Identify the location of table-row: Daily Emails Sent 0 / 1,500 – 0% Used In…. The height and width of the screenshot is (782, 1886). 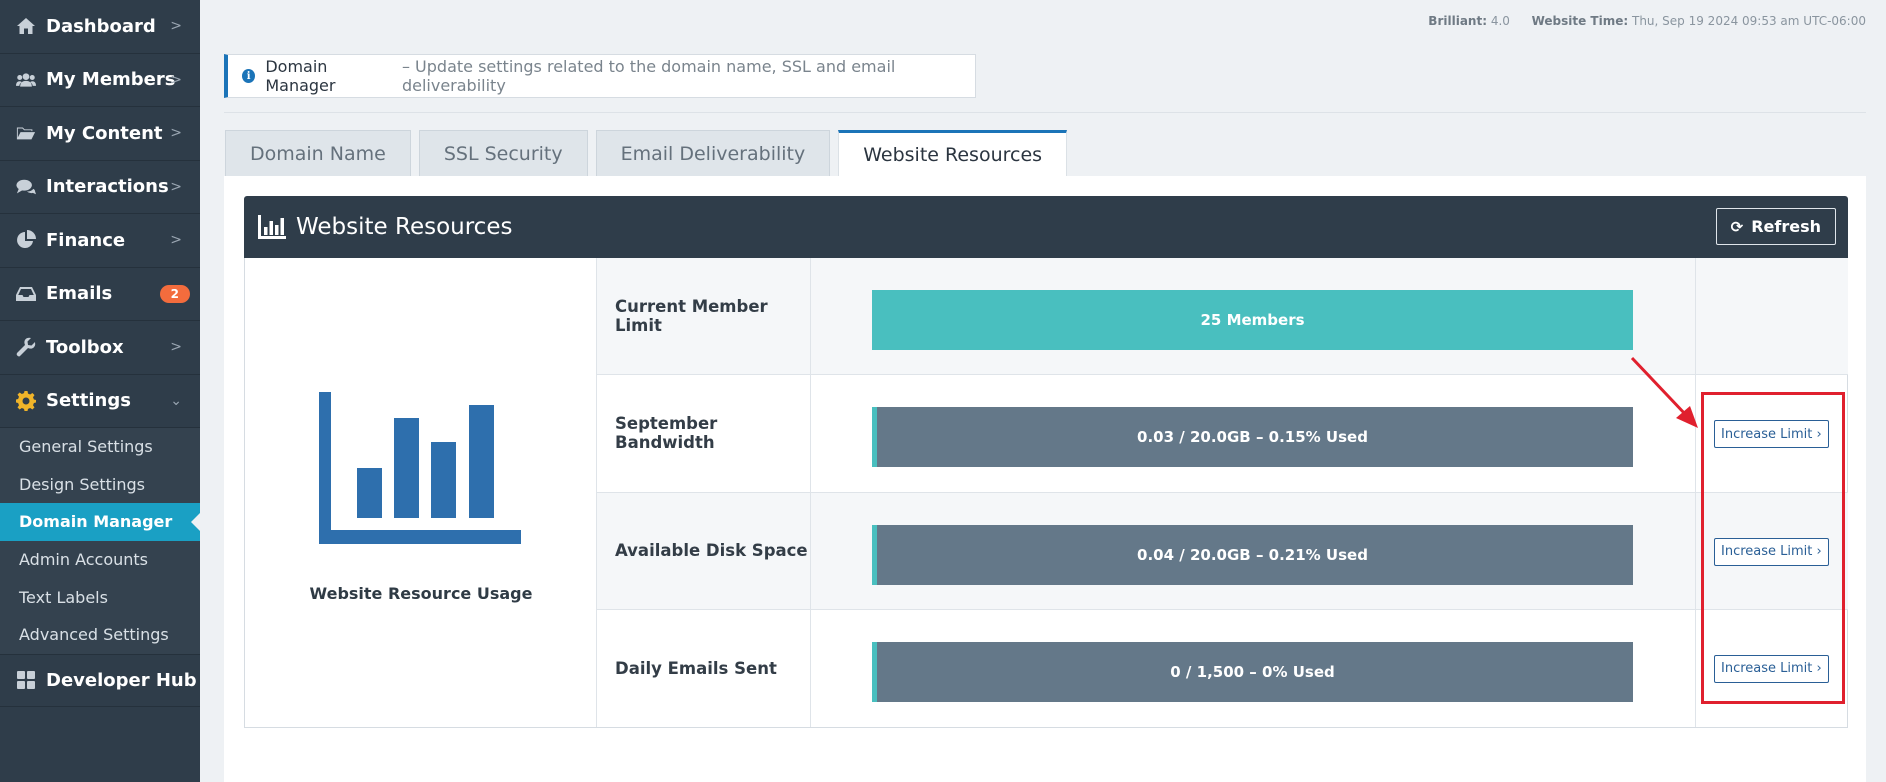
(1222, 668).